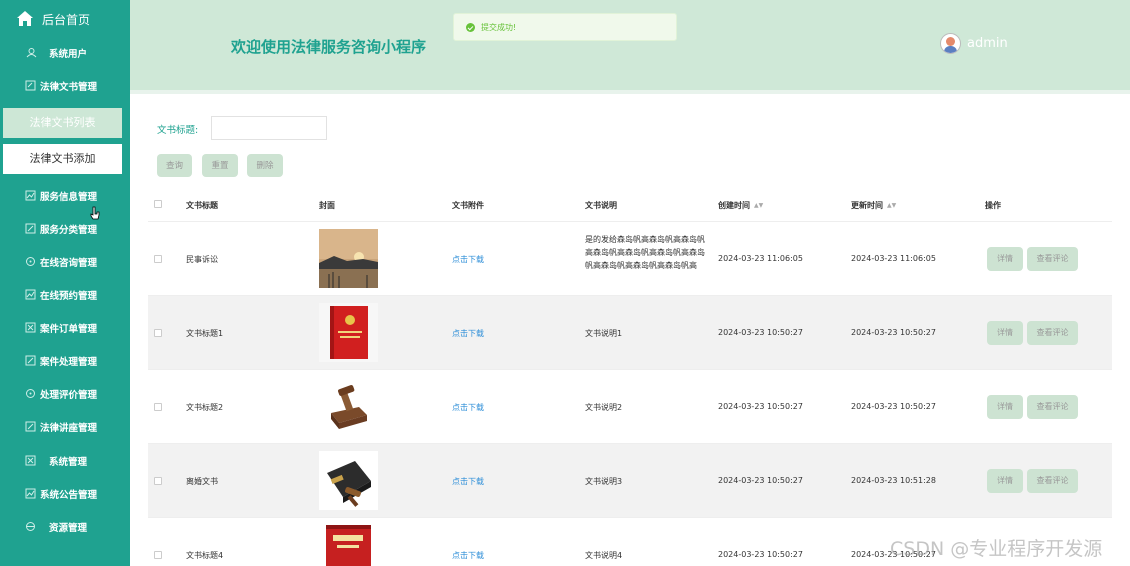 The image size is (1130, 566). Describe the element at coordinates (65, 361) in the screenshot. I see `sidebar-item-case-handling: 案件处理管理` at that location.